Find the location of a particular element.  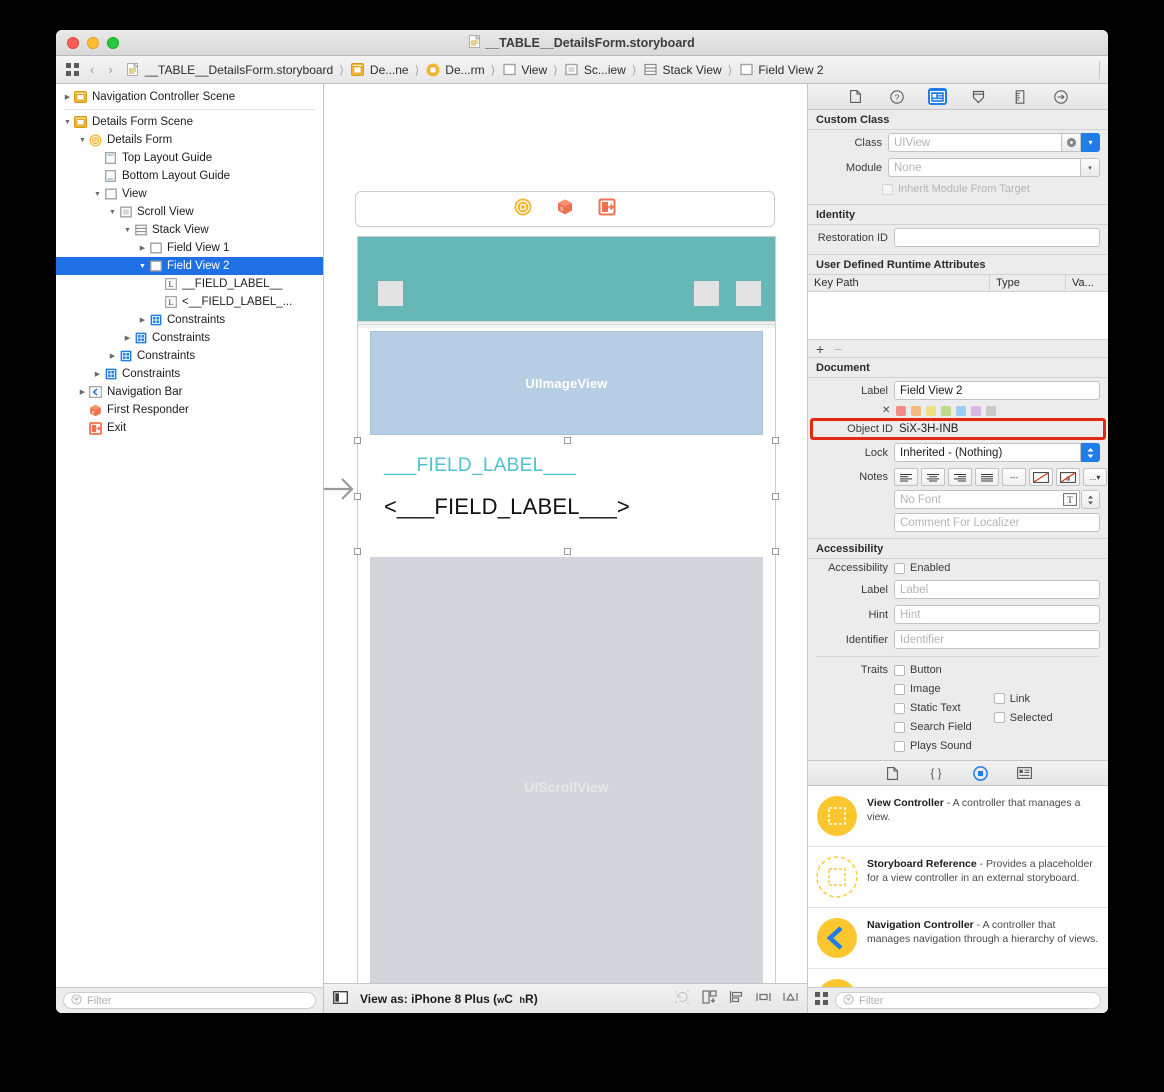

resize-handle-tr is located at coordinates (775, 440).